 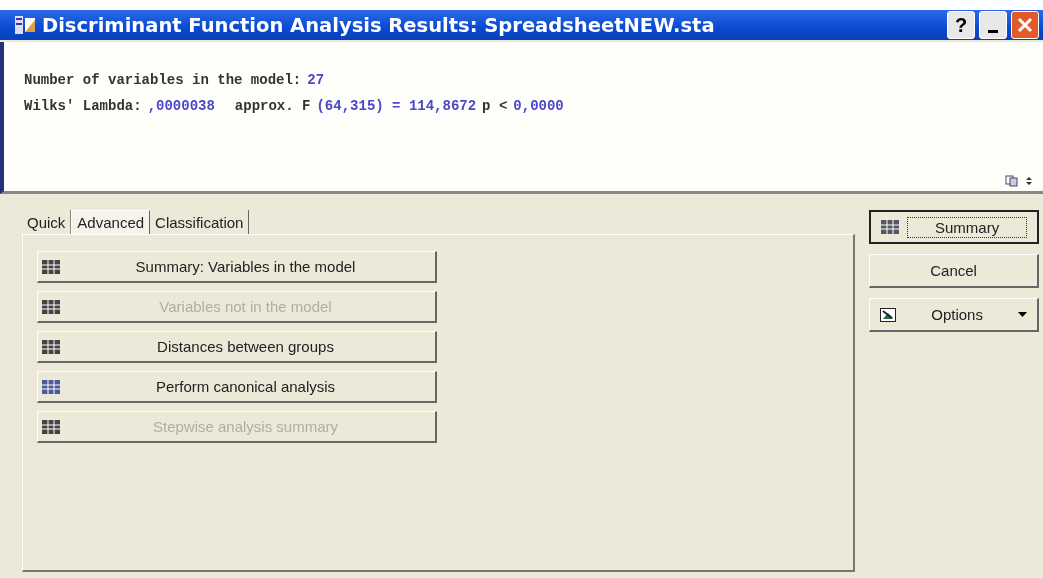 I want to click on help-button: ?, so click(x=961, y=25).